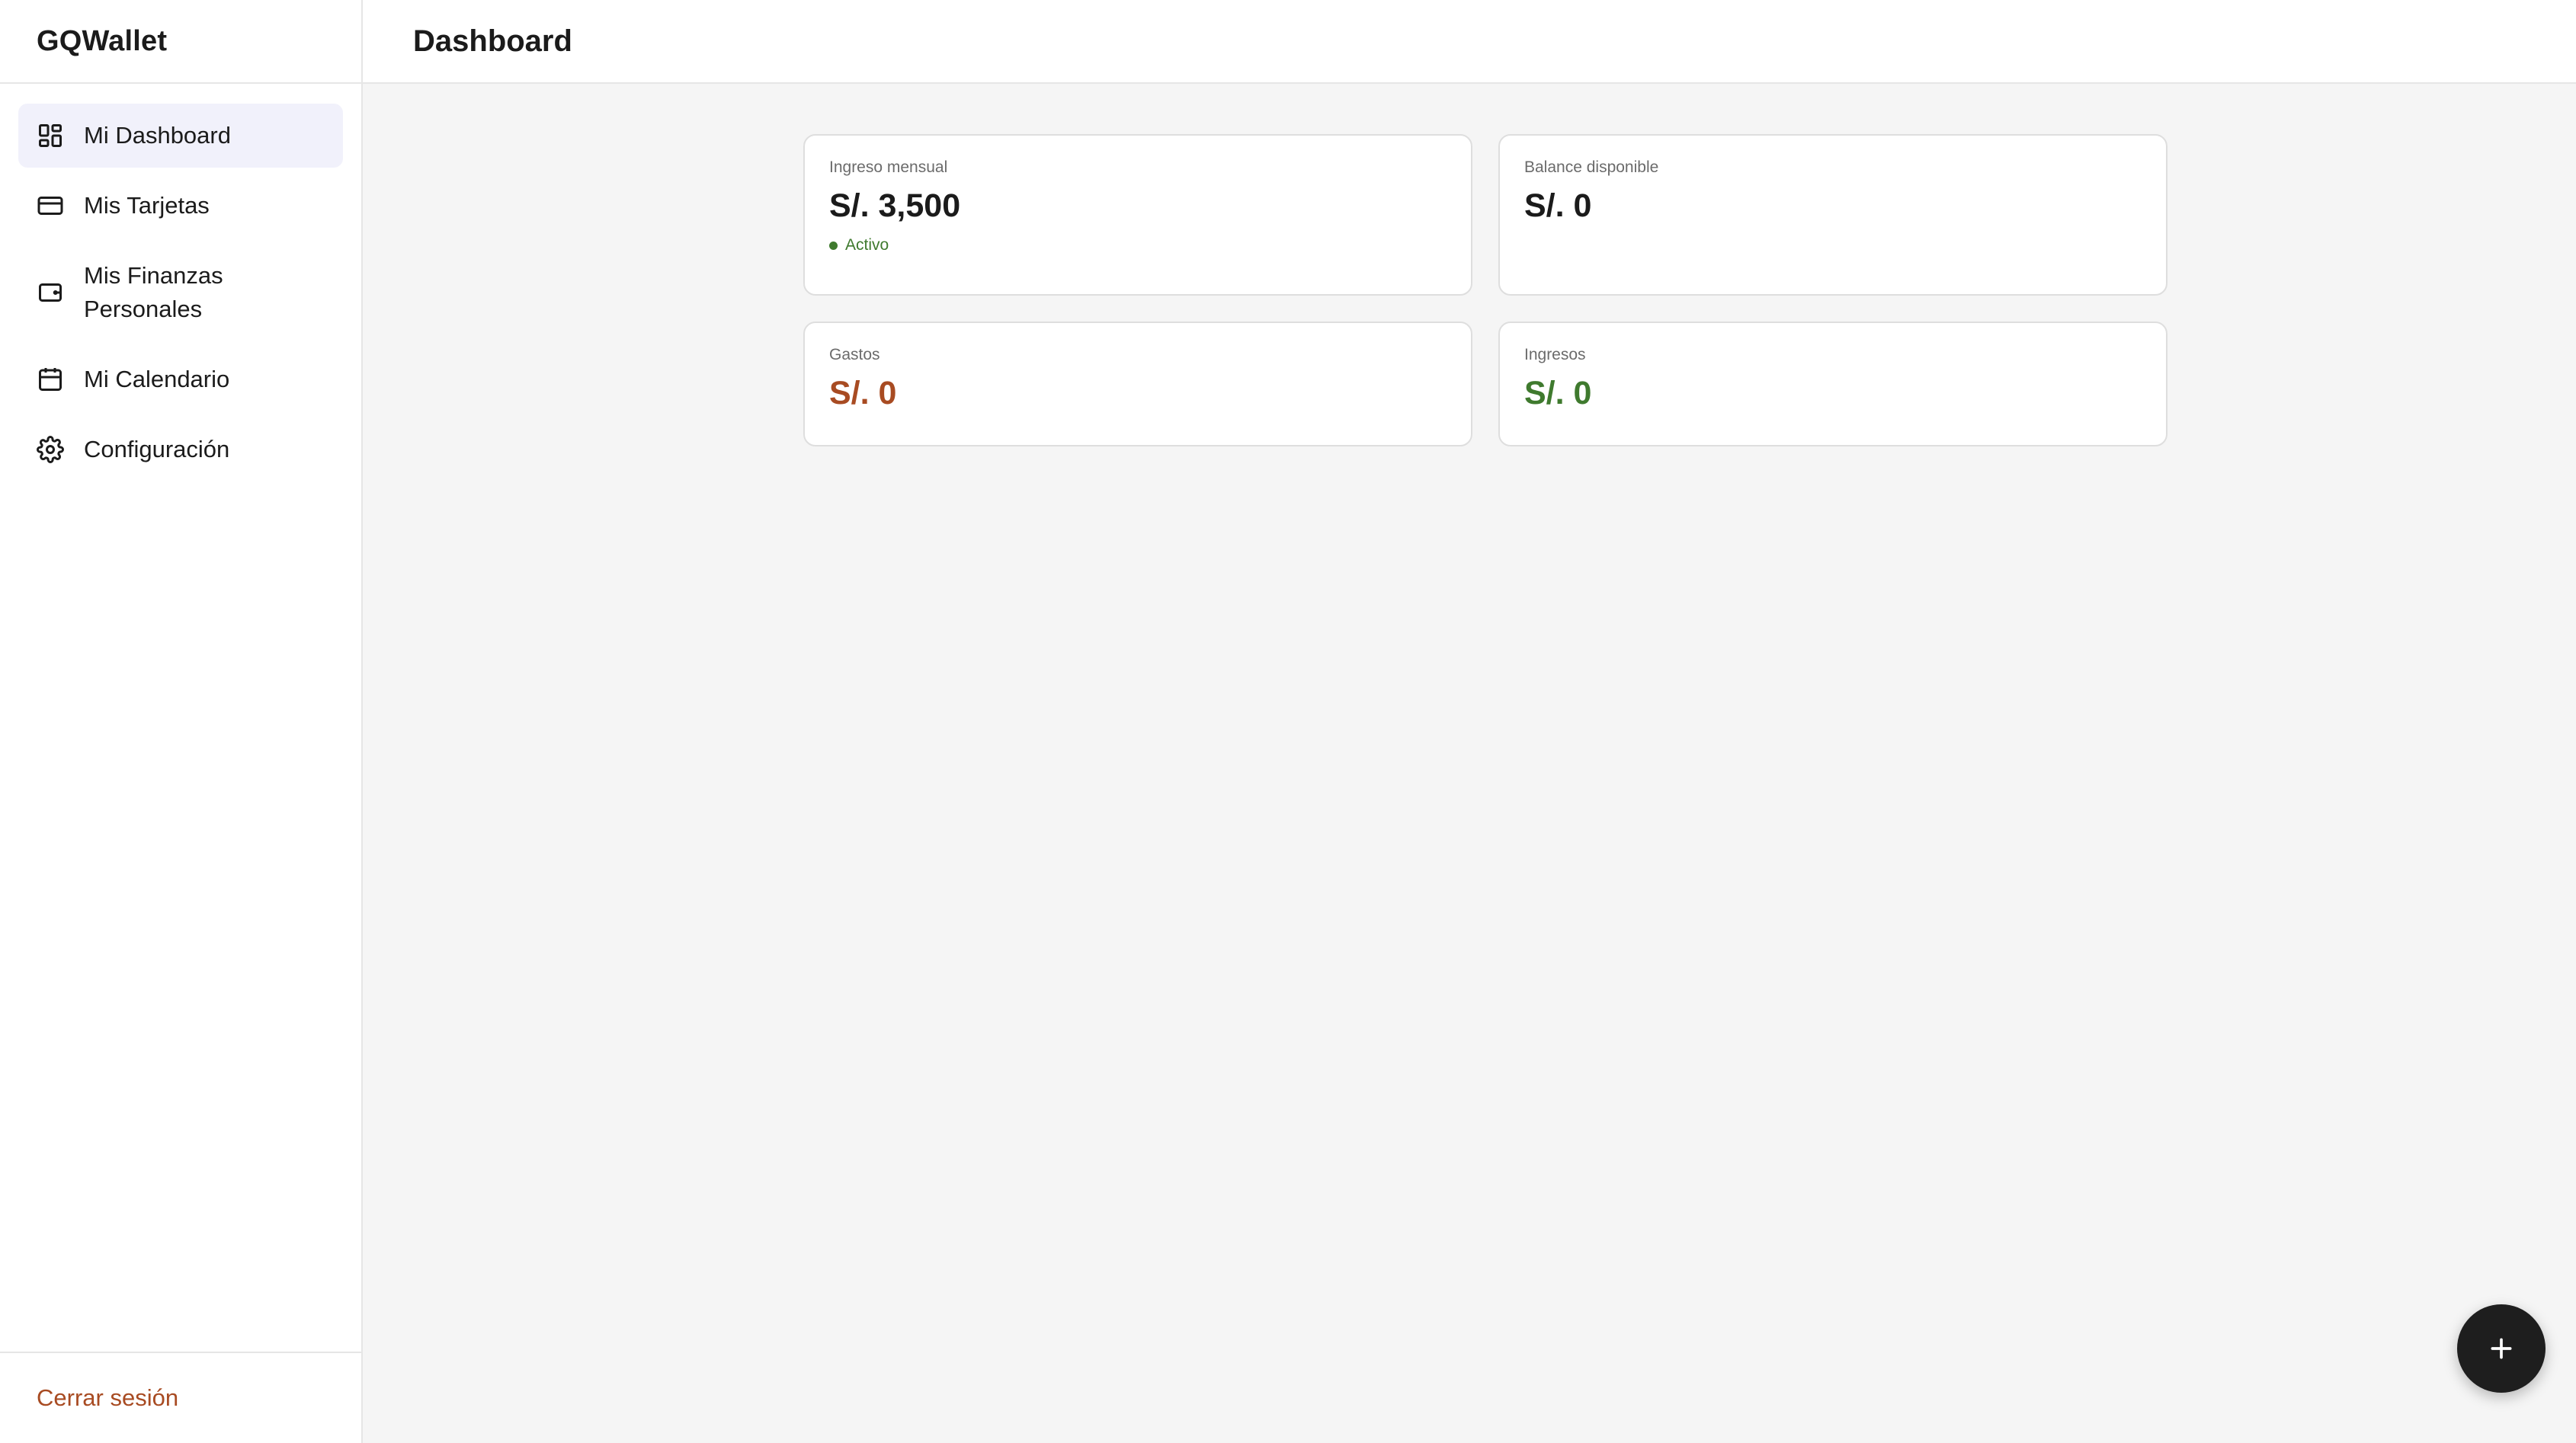 This screenshot has width=2576, height=1443. What do you see at coordinates (1469, 42) in the screenshot?
I see `topbar: Dashboard` at bounding box center [1469, 42].